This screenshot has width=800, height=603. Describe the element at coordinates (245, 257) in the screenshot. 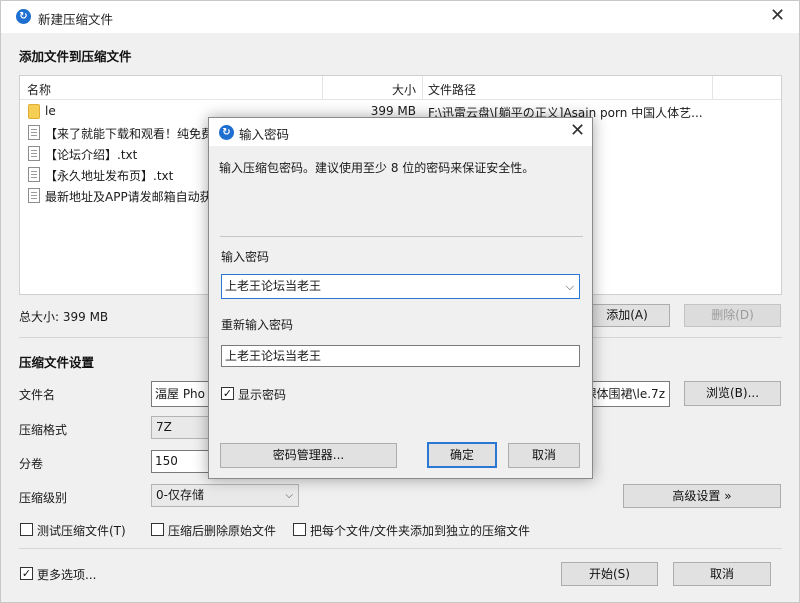

I see `password-label: 输入密码` at that location.